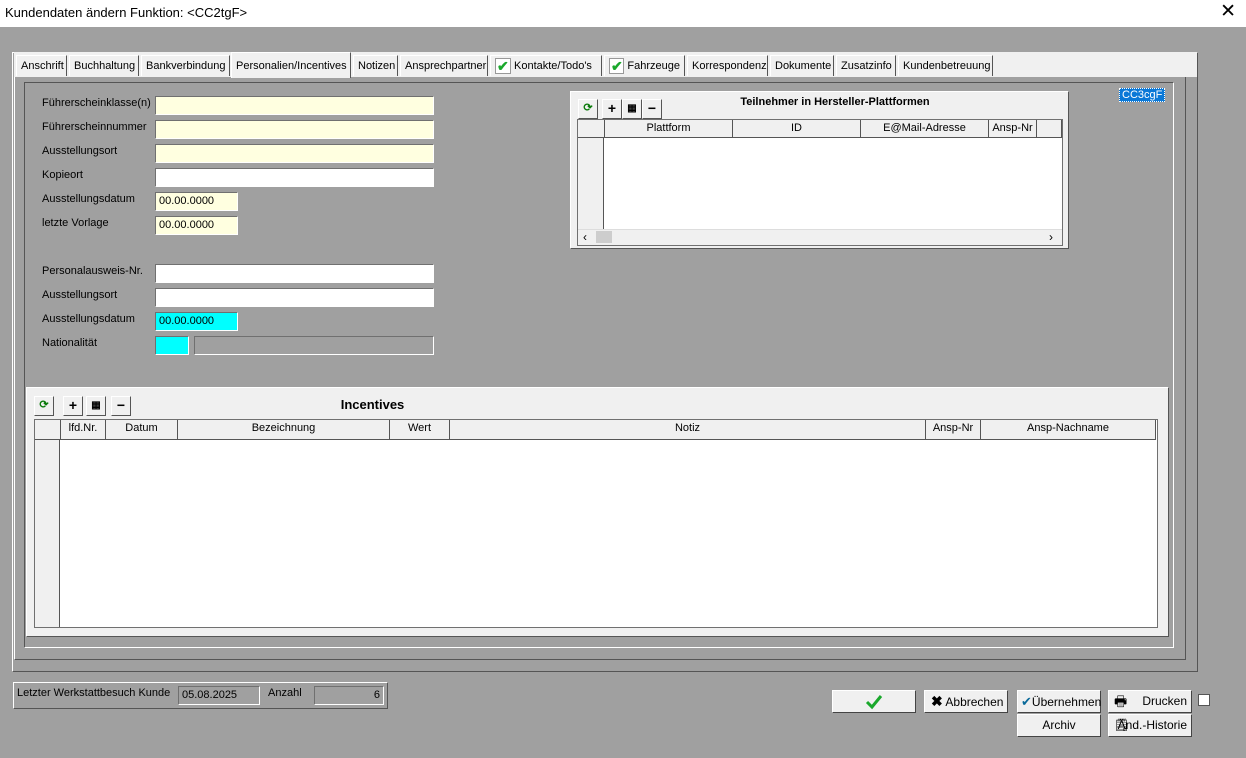 The width and height of the screenshot is (1246, 758). Describe the element at coordinates (96, 103) in the screenshot. I see `fuehrerscheinklasse-label: Führerscheinklasse(n)` at that location.